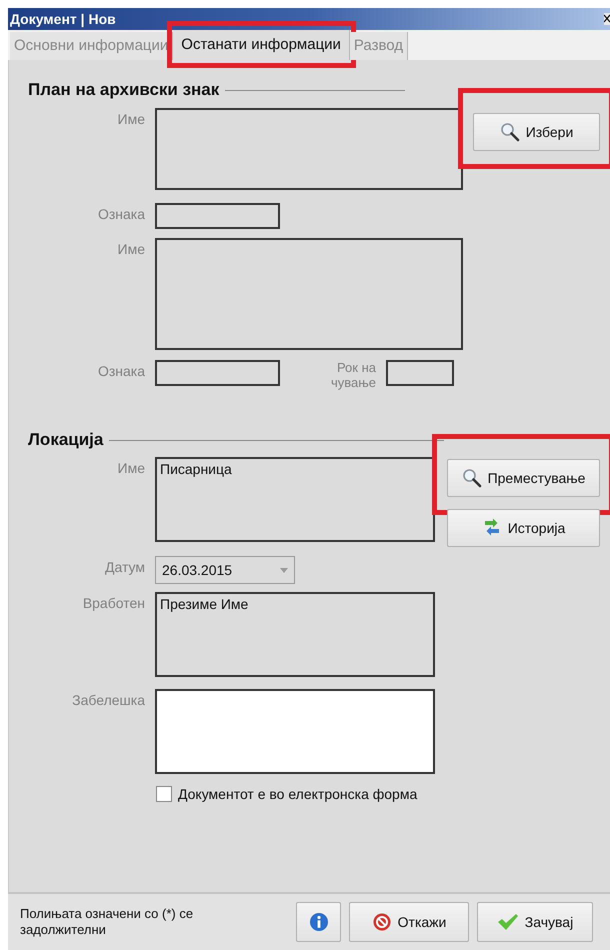  I want to click on field-label: Рок на чување, so click(353, 375).